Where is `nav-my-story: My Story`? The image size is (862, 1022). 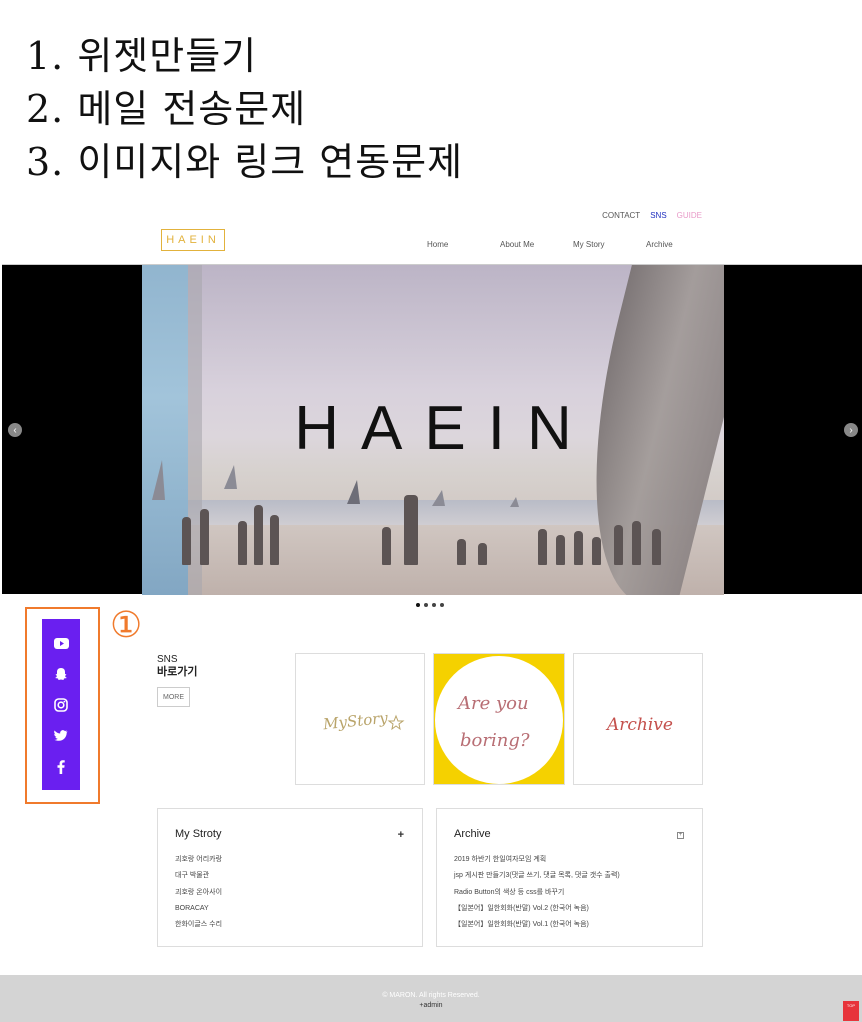 nav-my-story: My Story is located at coordinates (589, 244).